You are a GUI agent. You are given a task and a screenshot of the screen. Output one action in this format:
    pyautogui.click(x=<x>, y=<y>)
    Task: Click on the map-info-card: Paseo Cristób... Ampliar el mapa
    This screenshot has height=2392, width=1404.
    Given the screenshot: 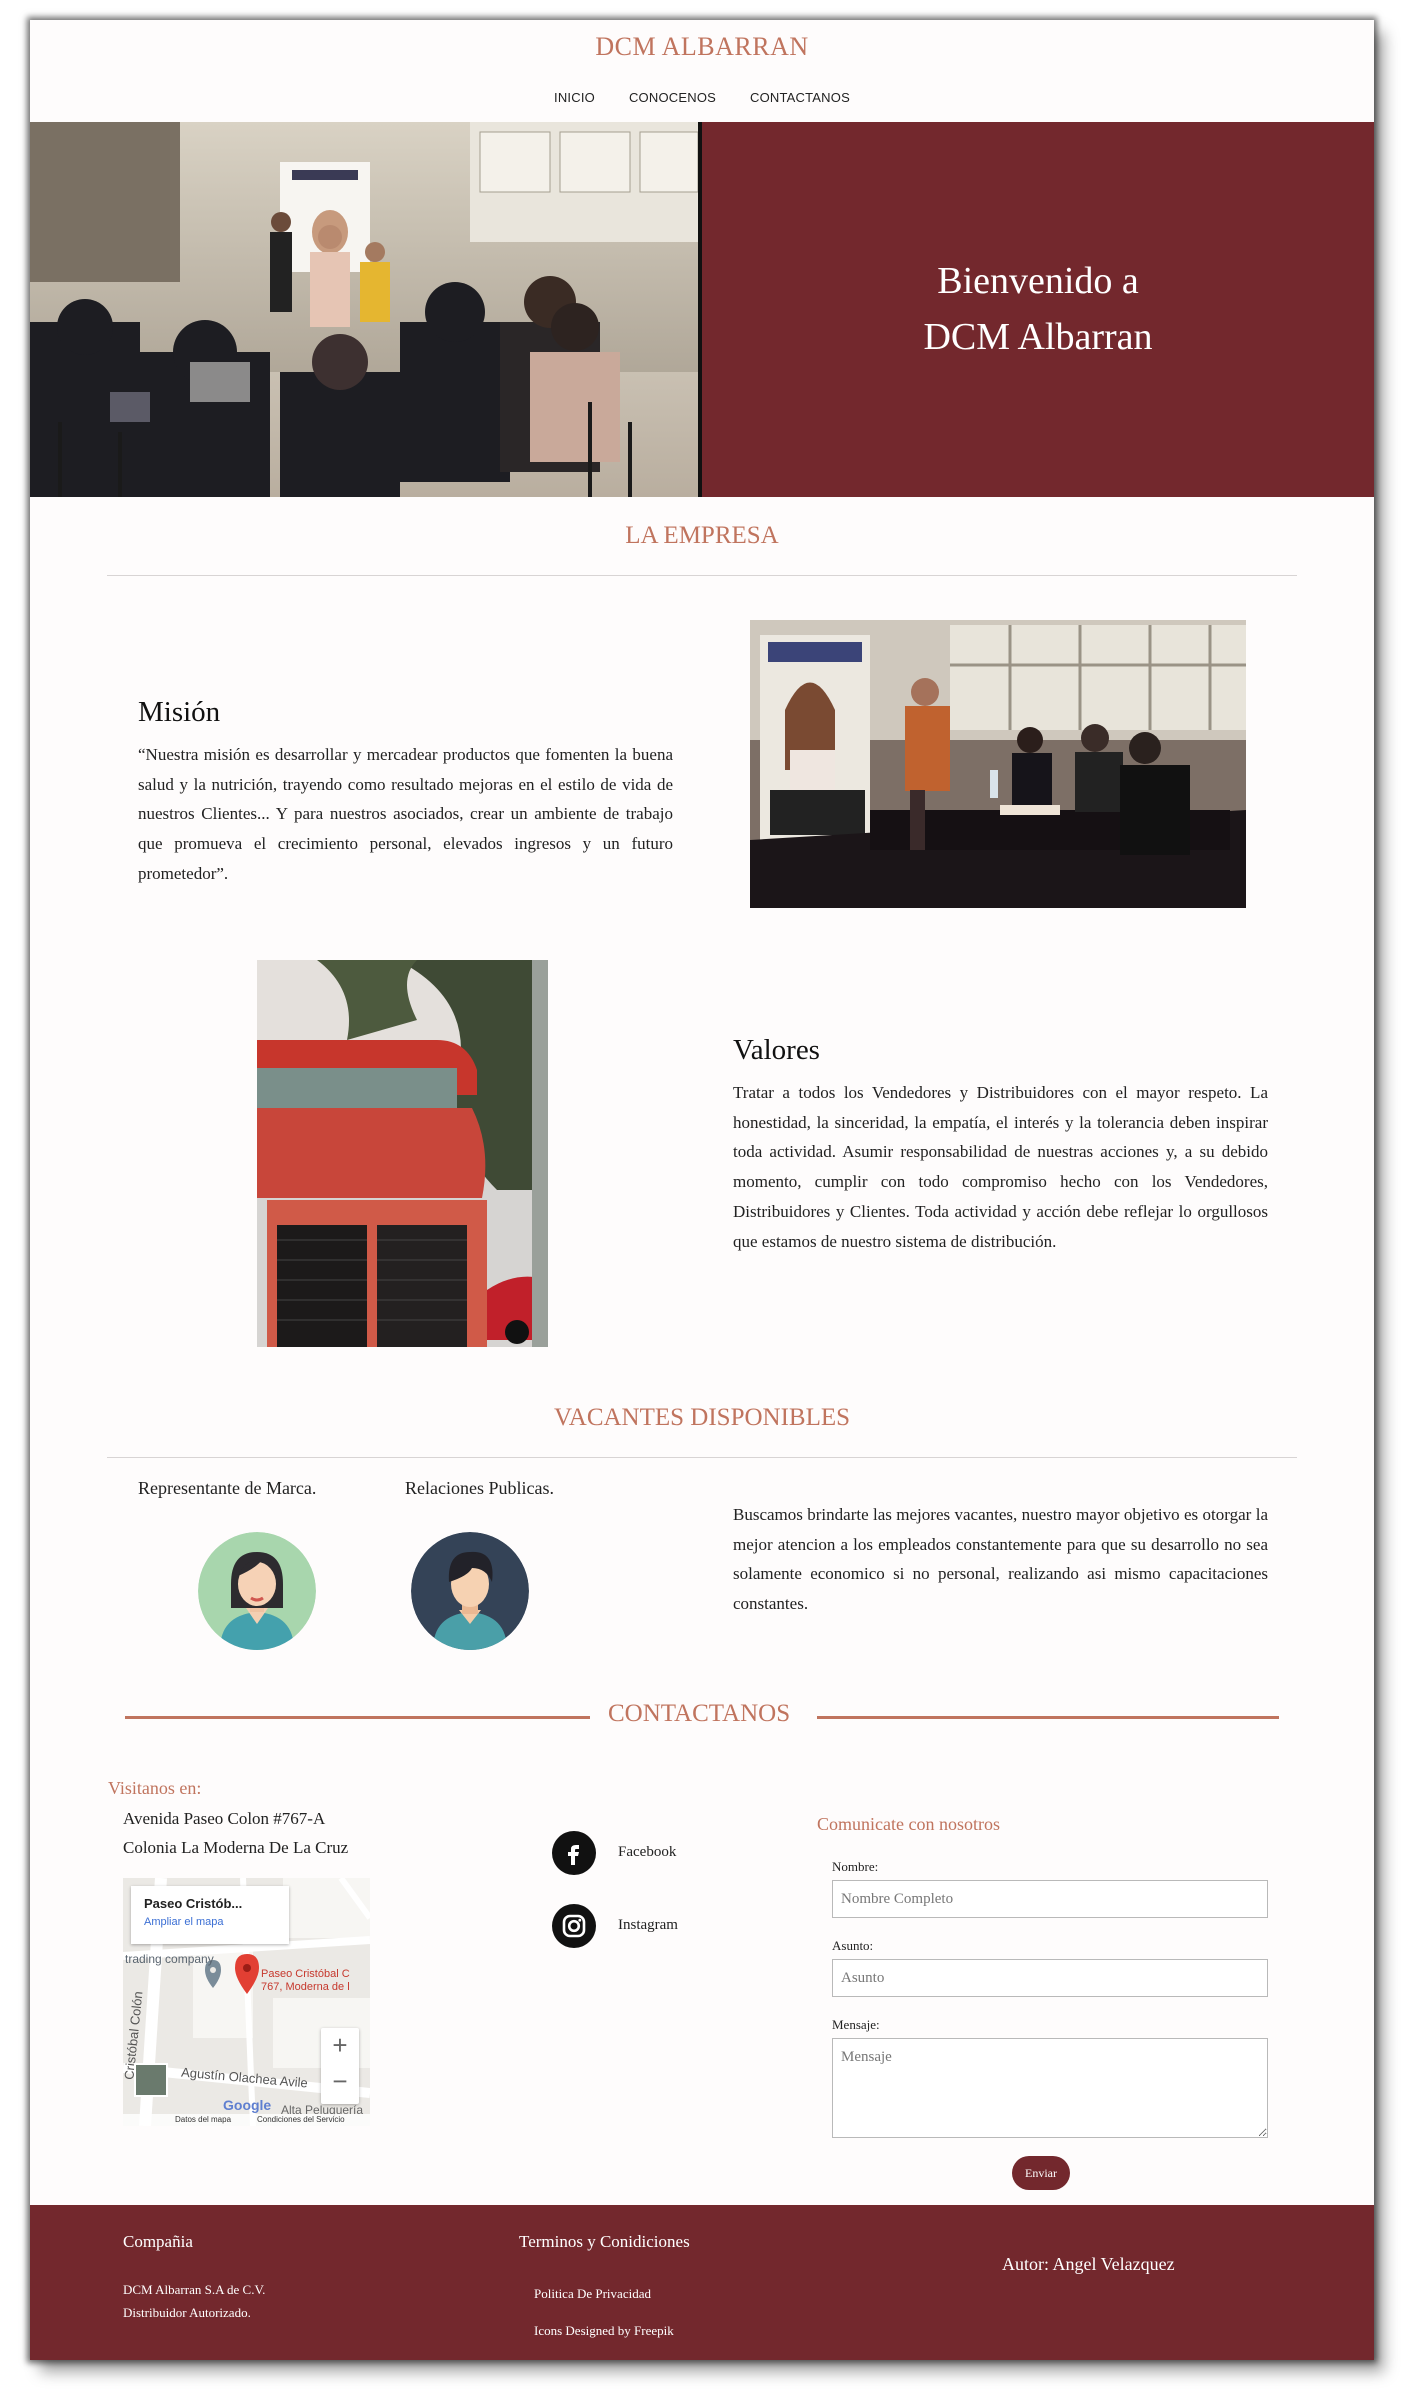 What is the action you would take?
    pyautogui.click(x=210, y=1915)
    